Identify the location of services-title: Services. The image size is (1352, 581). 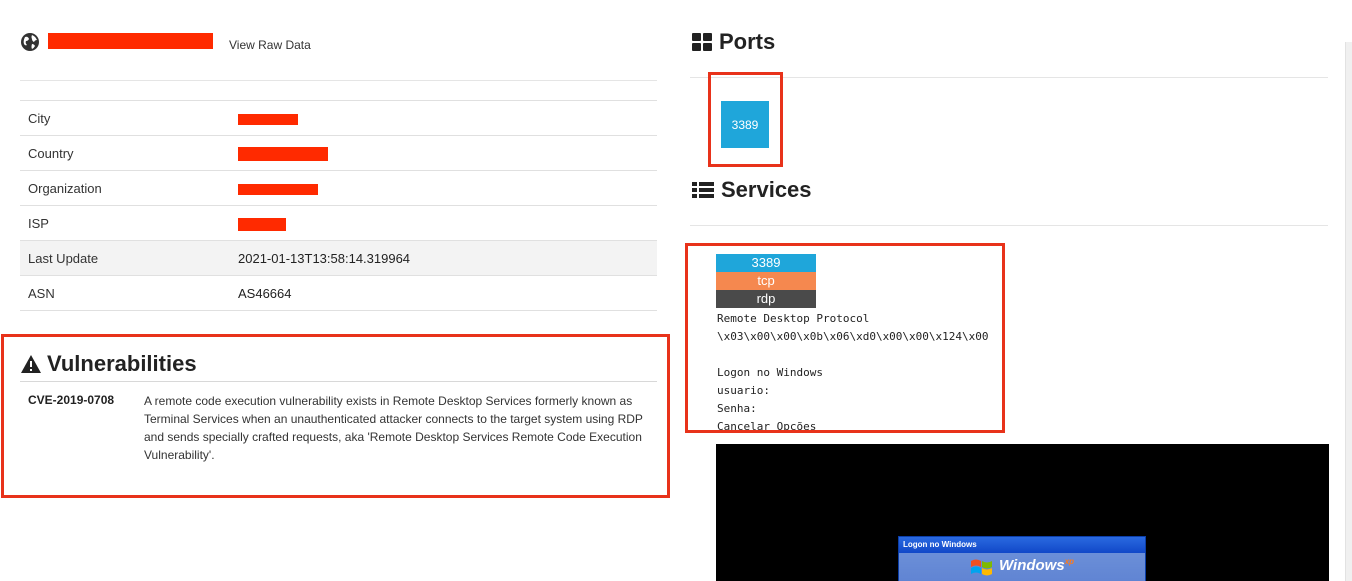
(766, 189).